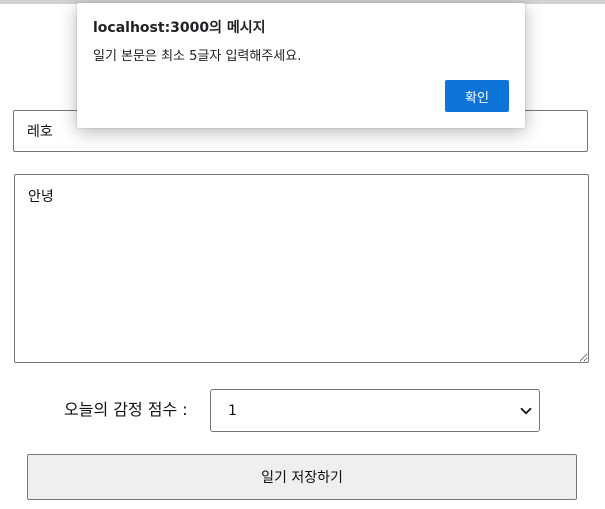 Image resolution: width=605 pixels, height=509 pixels. What do you see at coordinates (197, 56) in the screenshot?
I see `dialog-message: 일기 본문은 최소 5글자 입력해주세요.` at bounding box center [197, 56].